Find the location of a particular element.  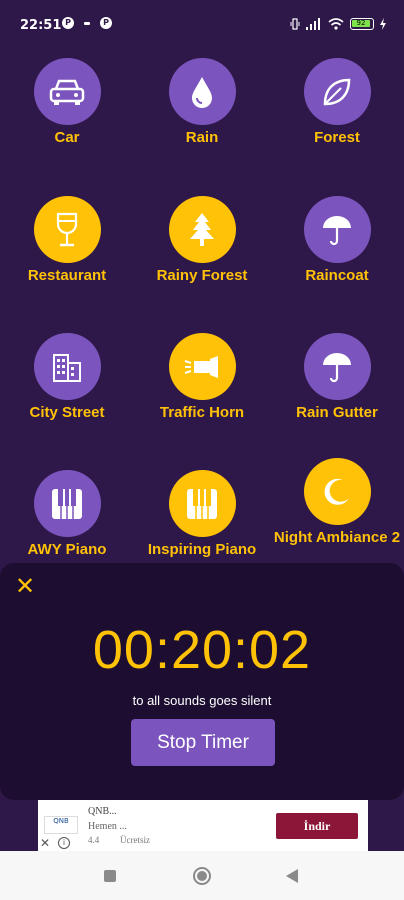

recents-icon is located at coordinates (110, 876).